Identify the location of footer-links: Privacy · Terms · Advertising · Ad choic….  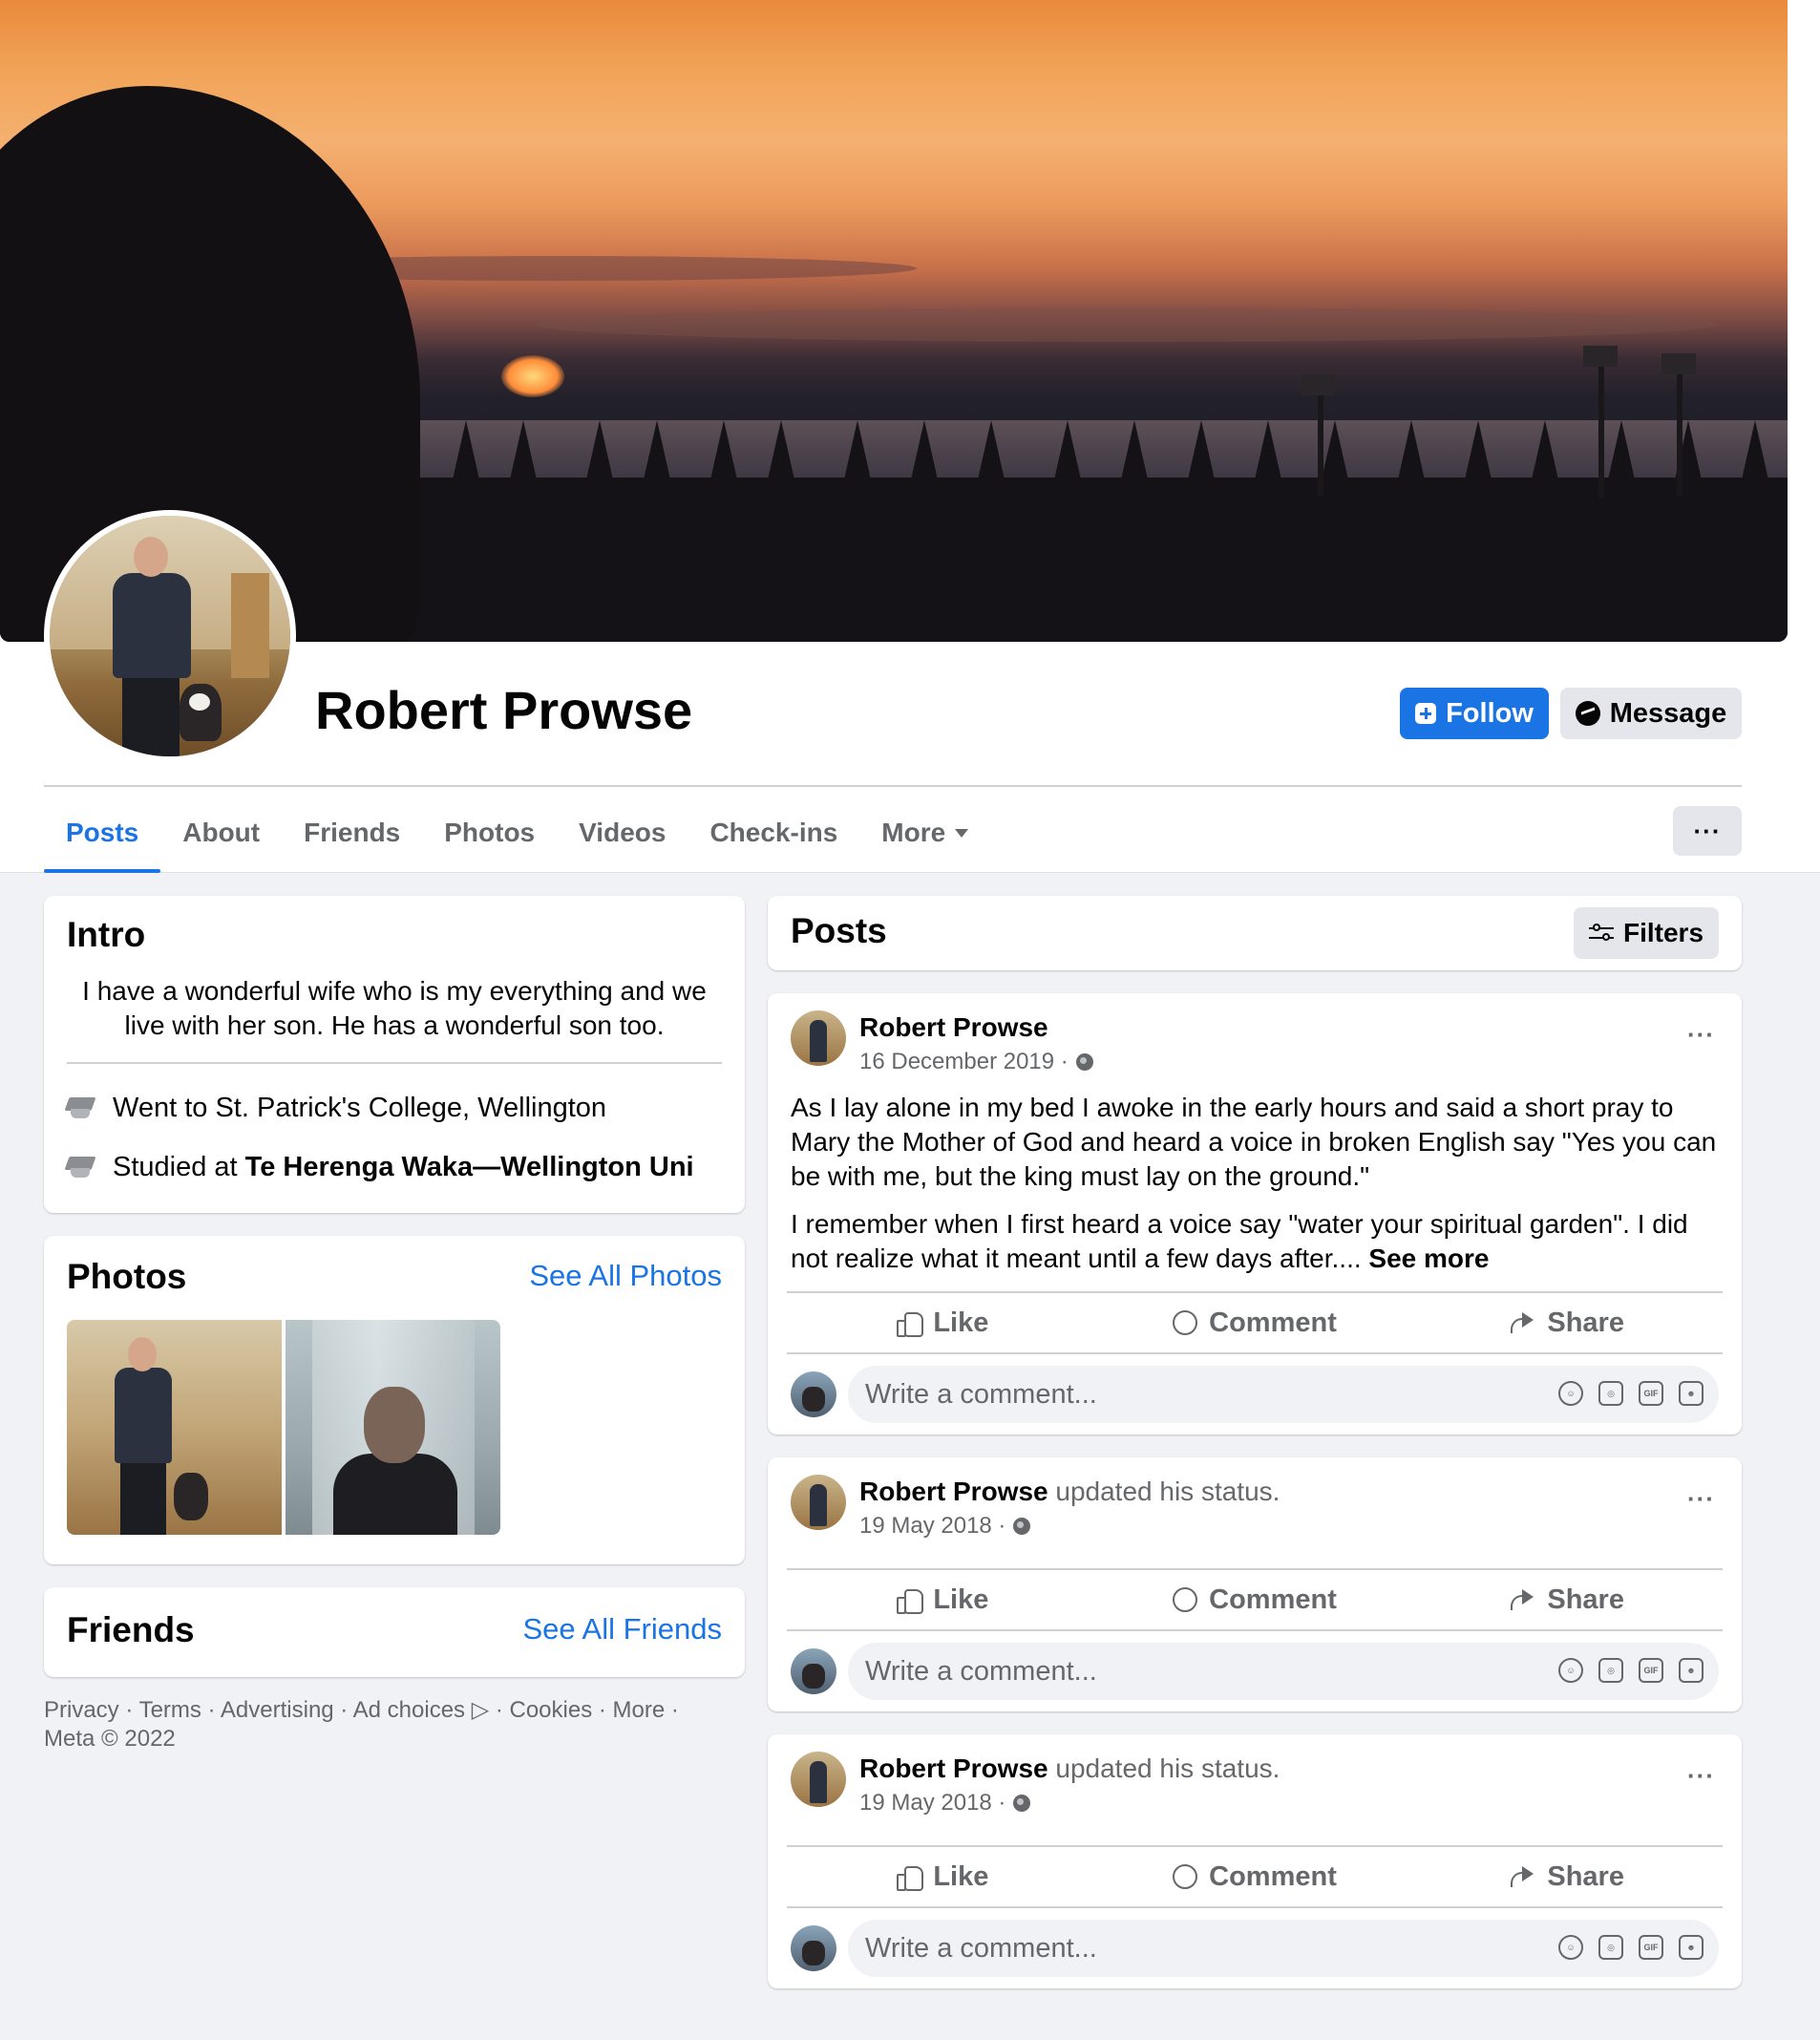
(395, 1724).